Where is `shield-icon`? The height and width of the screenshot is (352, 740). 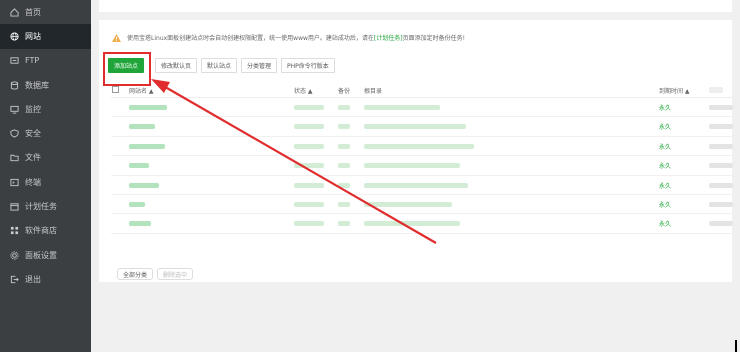
shield-icon is located at coordinates (14, 134).